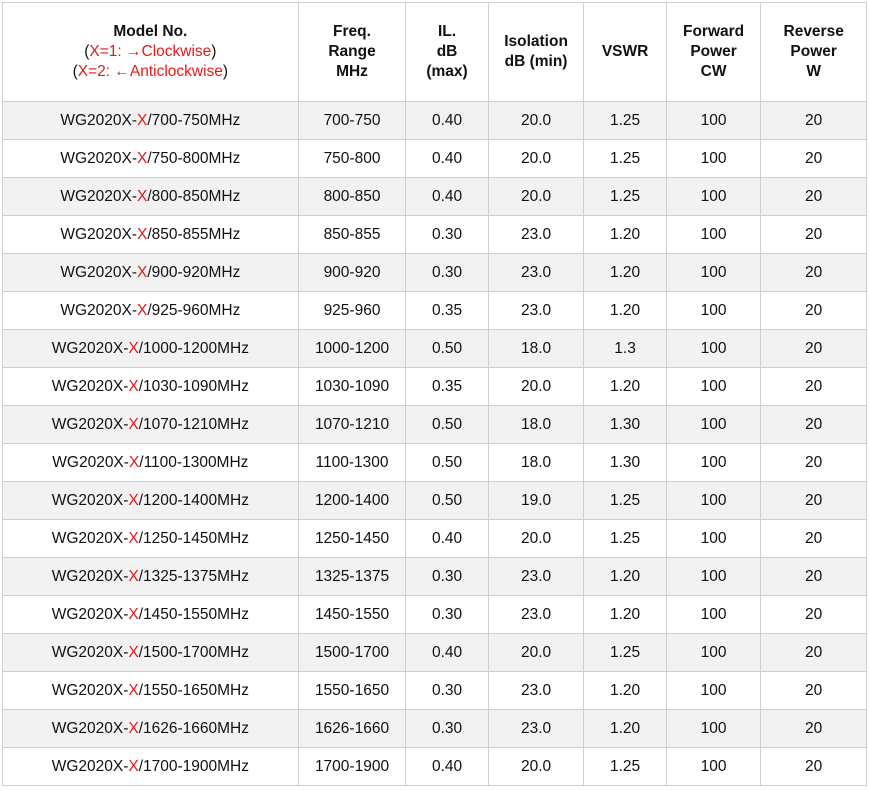  I want to click on cell-freq-range: 1000-1200, so click(352, 348).